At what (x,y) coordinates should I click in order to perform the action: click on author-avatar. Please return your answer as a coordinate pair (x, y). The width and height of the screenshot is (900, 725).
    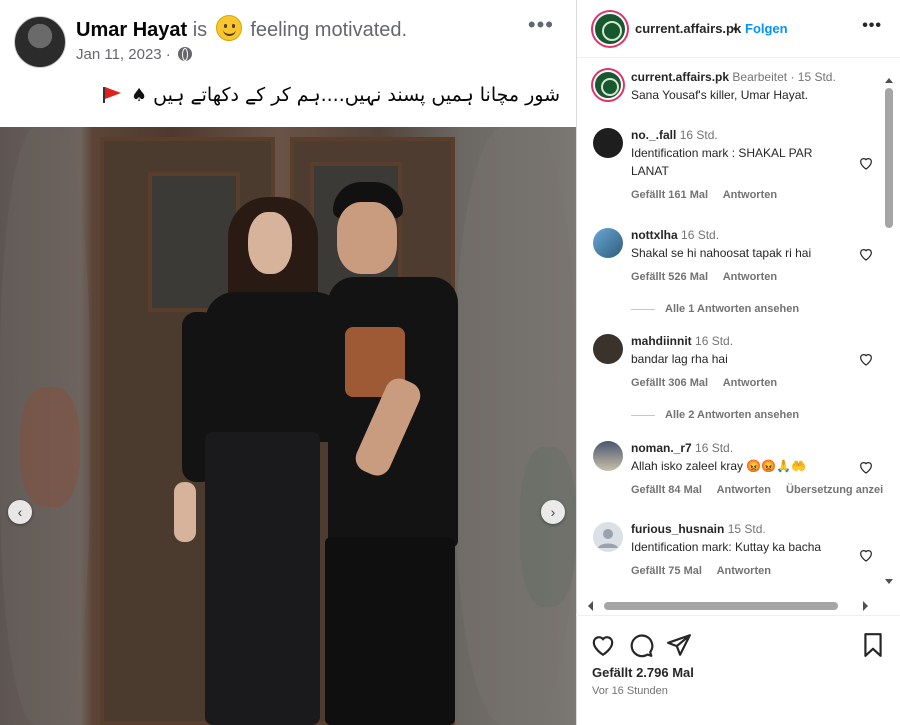
    Looking at the image, I should click on (40, 42).